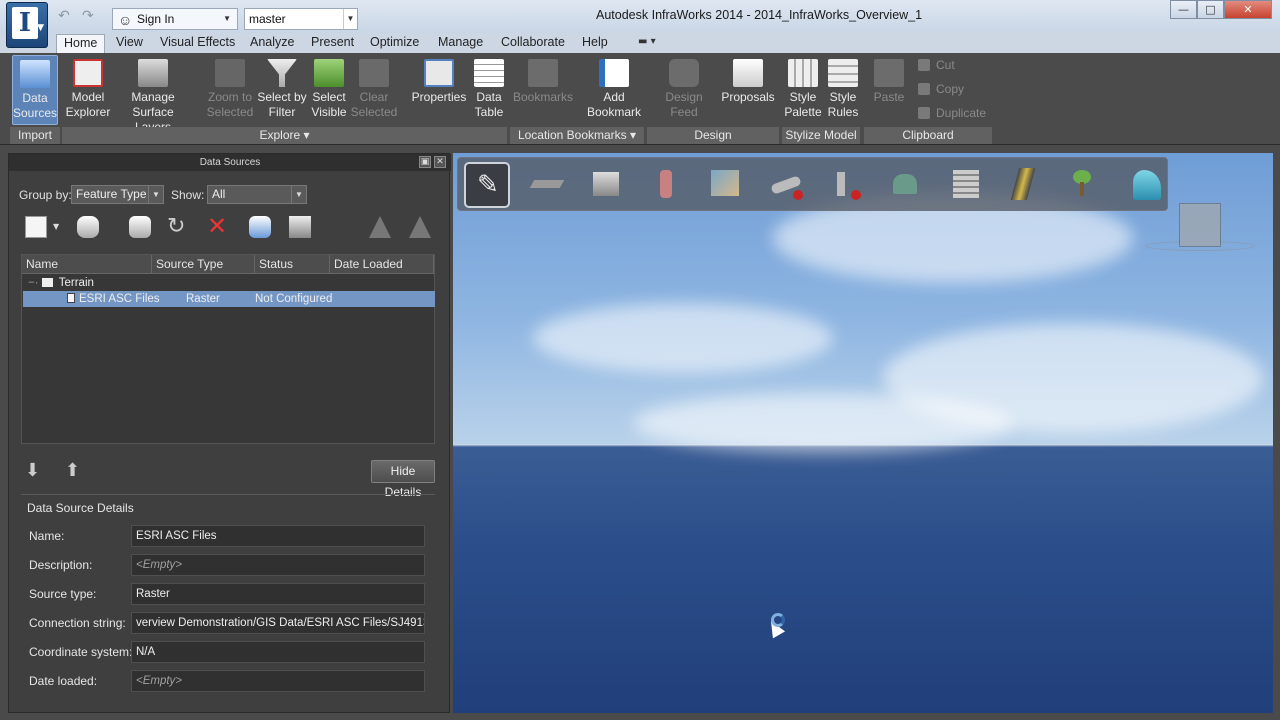 This screenshot has height=720, width=1280. What do you see at coordinates (803, 90) in the screenshot?
I see `style-palette-button: Style Palette` at bounding box center [803, 90].